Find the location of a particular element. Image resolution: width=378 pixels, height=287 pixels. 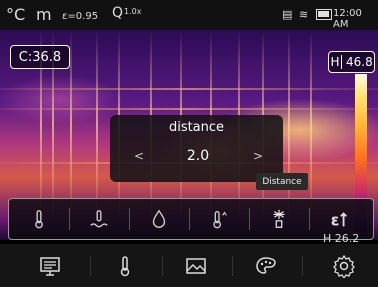

clock: 12:00 AM is located at coordinates (347, 19).